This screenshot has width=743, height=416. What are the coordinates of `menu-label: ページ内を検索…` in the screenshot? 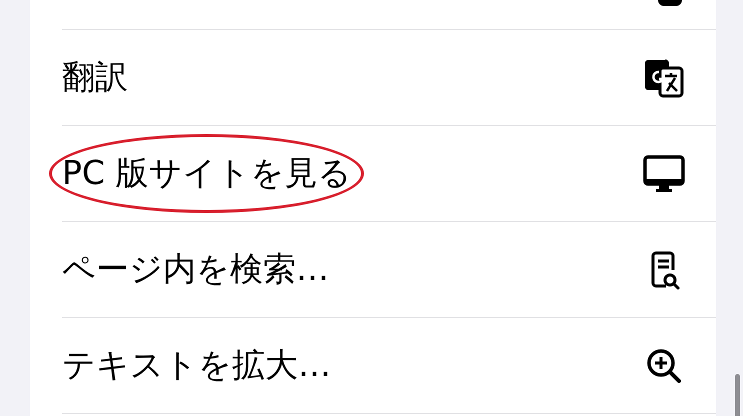 It's located at (195, 269).